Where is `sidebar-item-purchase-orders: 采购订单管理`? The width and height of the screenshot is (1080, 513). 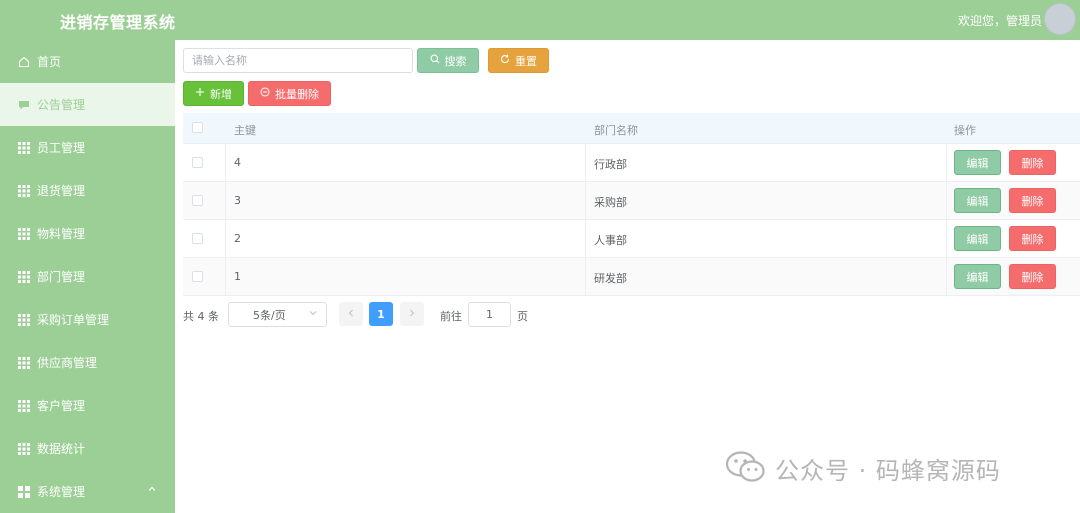 sidebar-item-purchase-orders: 采购订单管理 is located at coordinates (87, 319).